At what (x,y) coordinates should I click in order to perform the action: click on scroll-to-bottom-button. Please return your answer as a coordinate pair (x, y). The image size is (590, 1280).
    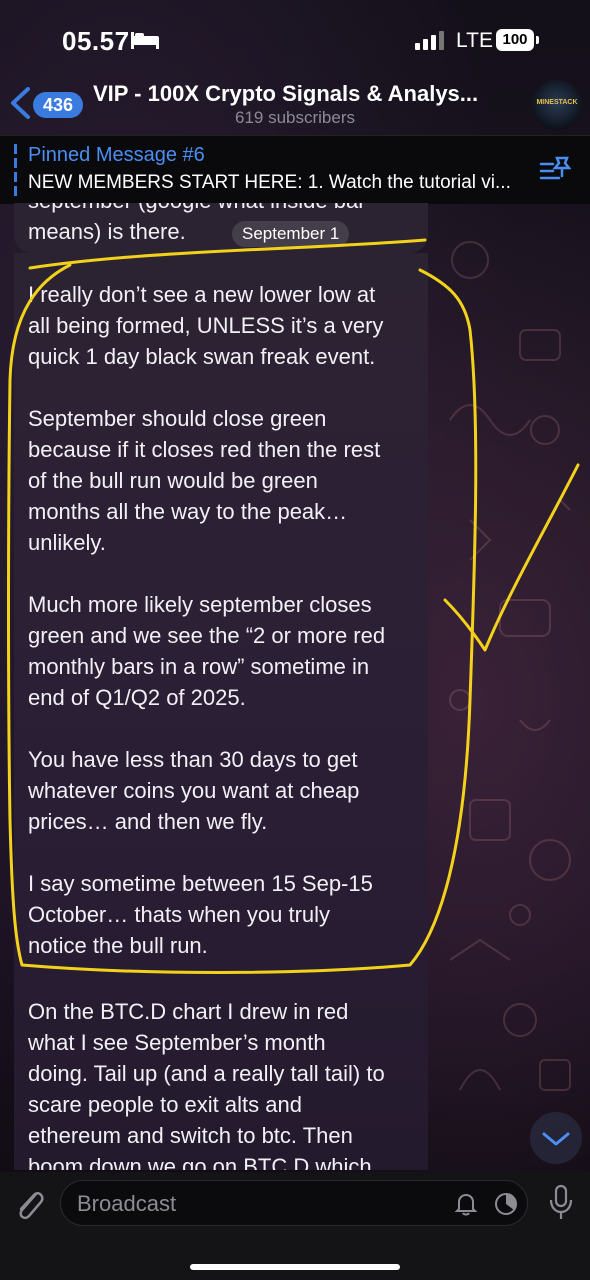
    Looking at the image, I should click on (556, 1138).